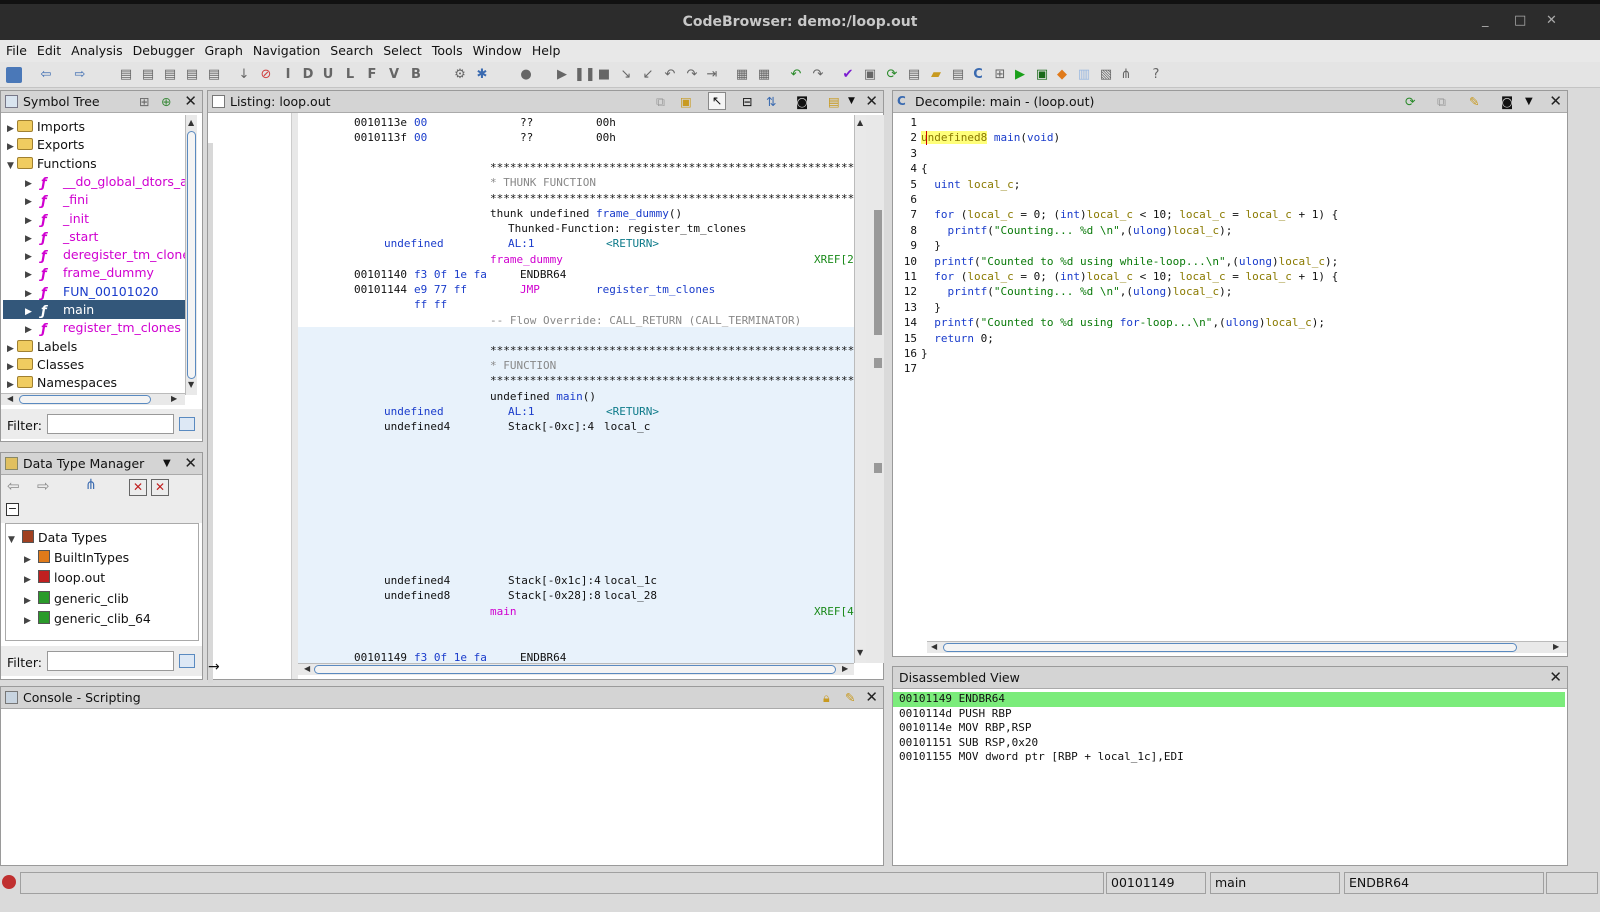  I want to click on dtm-node-generic-clib: ▶ generic_clib, so click(101, 598).